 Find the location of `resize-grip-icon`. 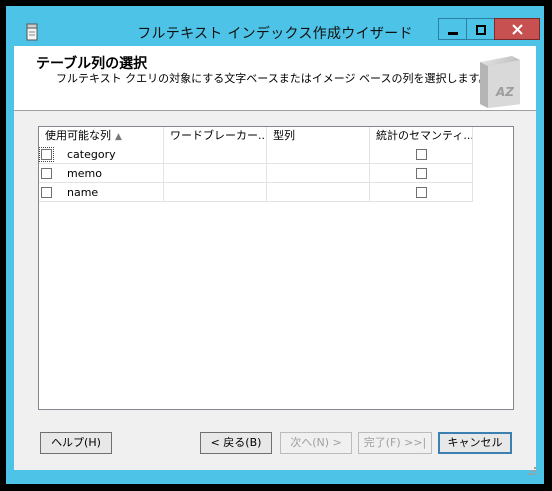

resize-grip-icon is located at coordinates (531, 467).